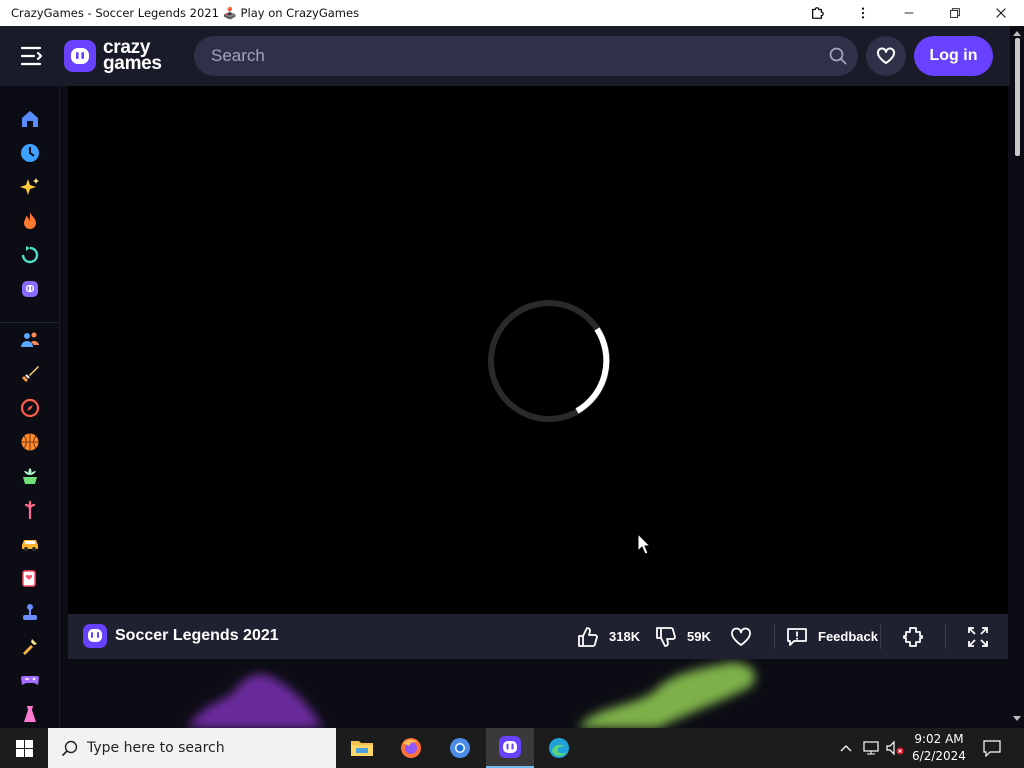 This screenshot has width=1024, height=768. I want to click on sidebar-item-adventure, so click(30, 408).